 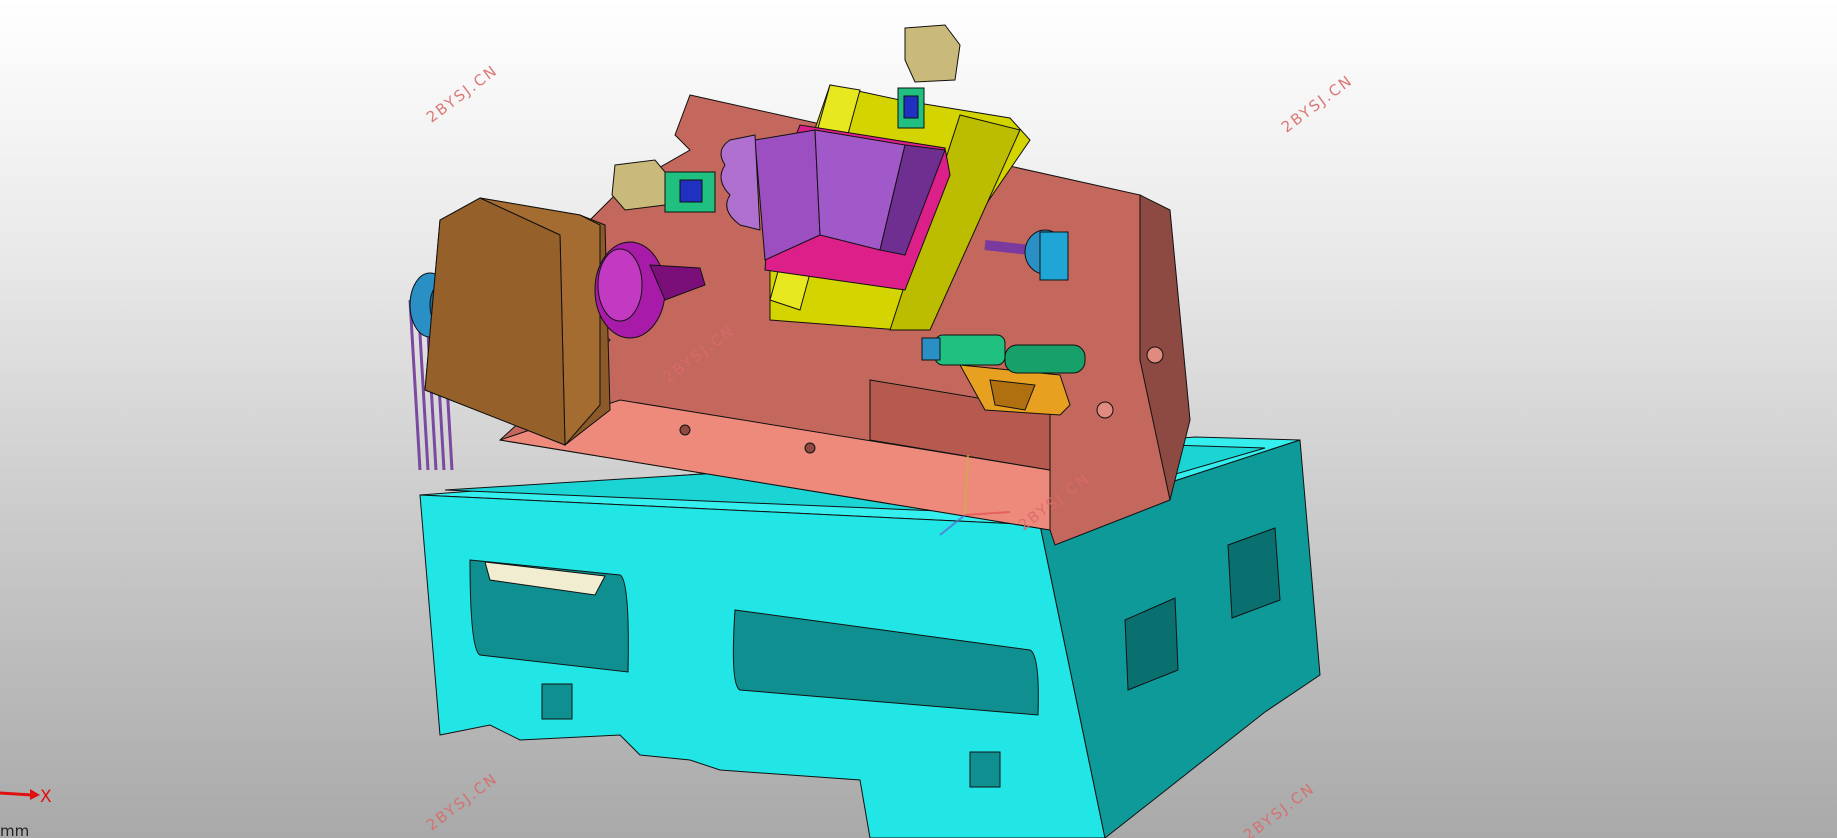 What do you see at coordinates (20, 794) in the screenshot?
I see `view-triad` at bounding box center [20, 794].